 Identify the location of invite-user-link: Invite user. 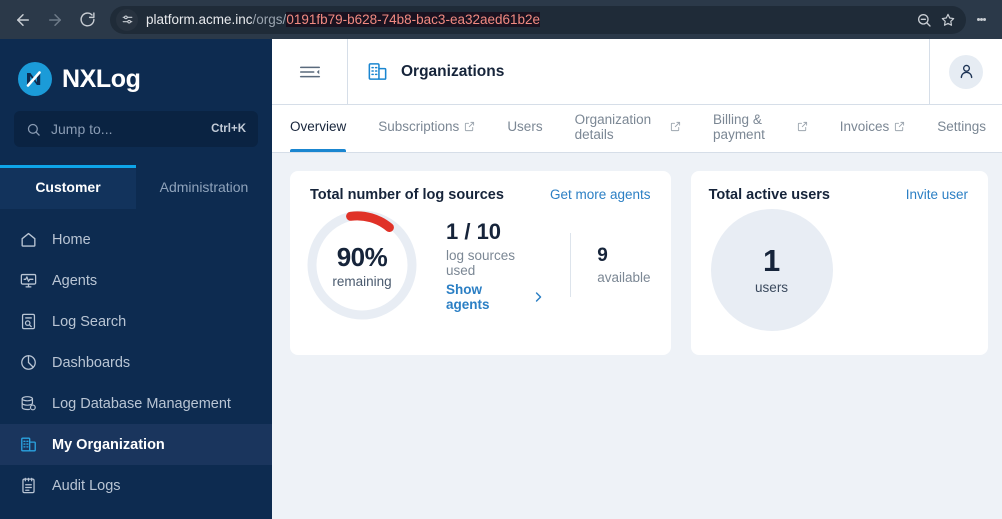
(937, 194).